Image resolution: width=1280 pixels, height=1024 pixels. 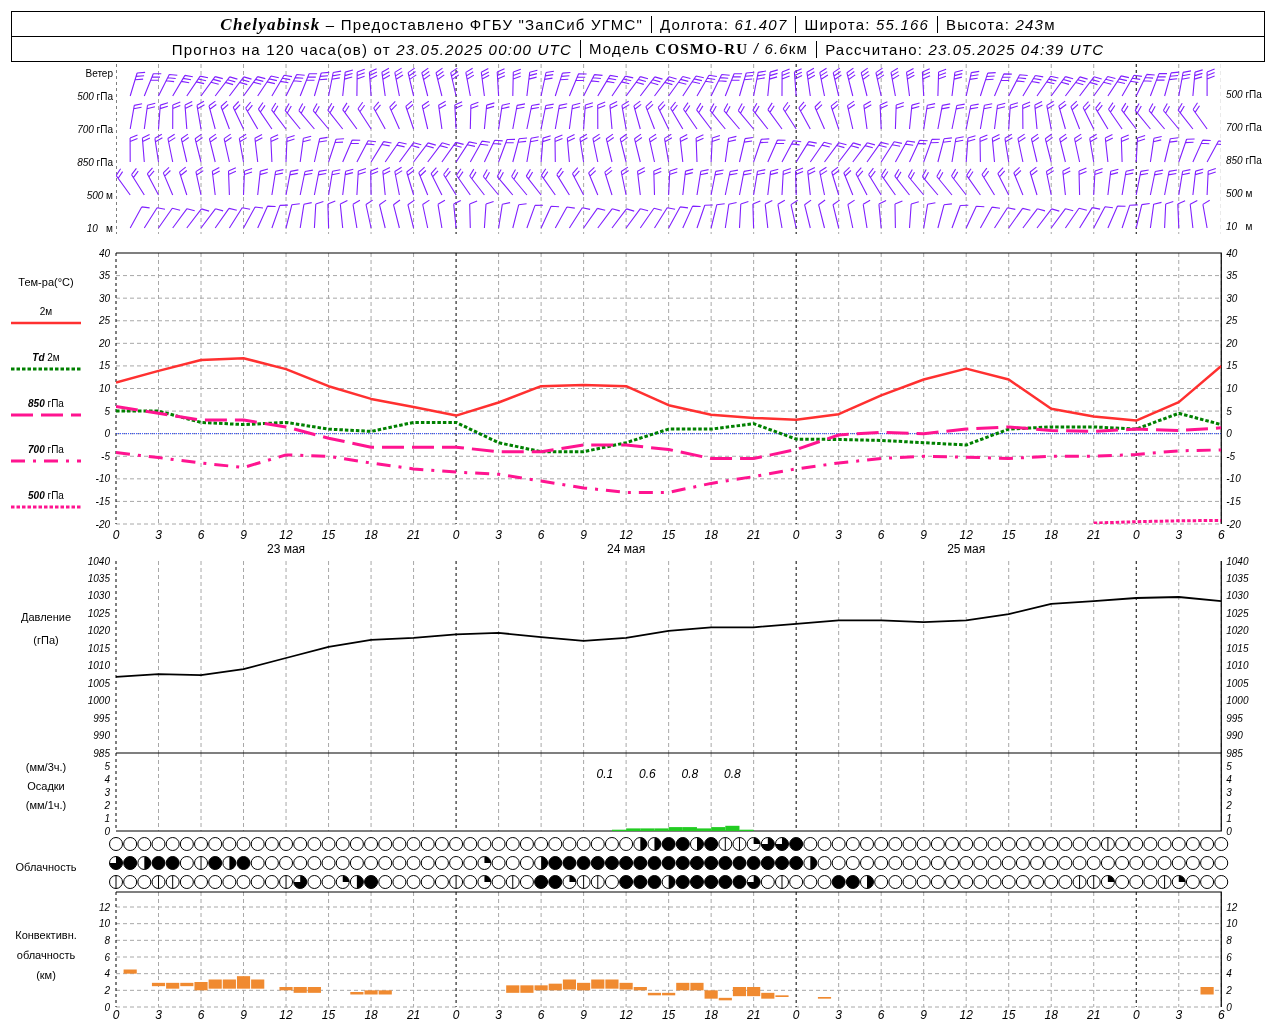 What do you see at coordinates (371, 49) in the screenshot?
I see `header-text: Прогноз на 120 часа(ов) от 23.05.2025 00:00 UTC` at bounding box center [371, 49].